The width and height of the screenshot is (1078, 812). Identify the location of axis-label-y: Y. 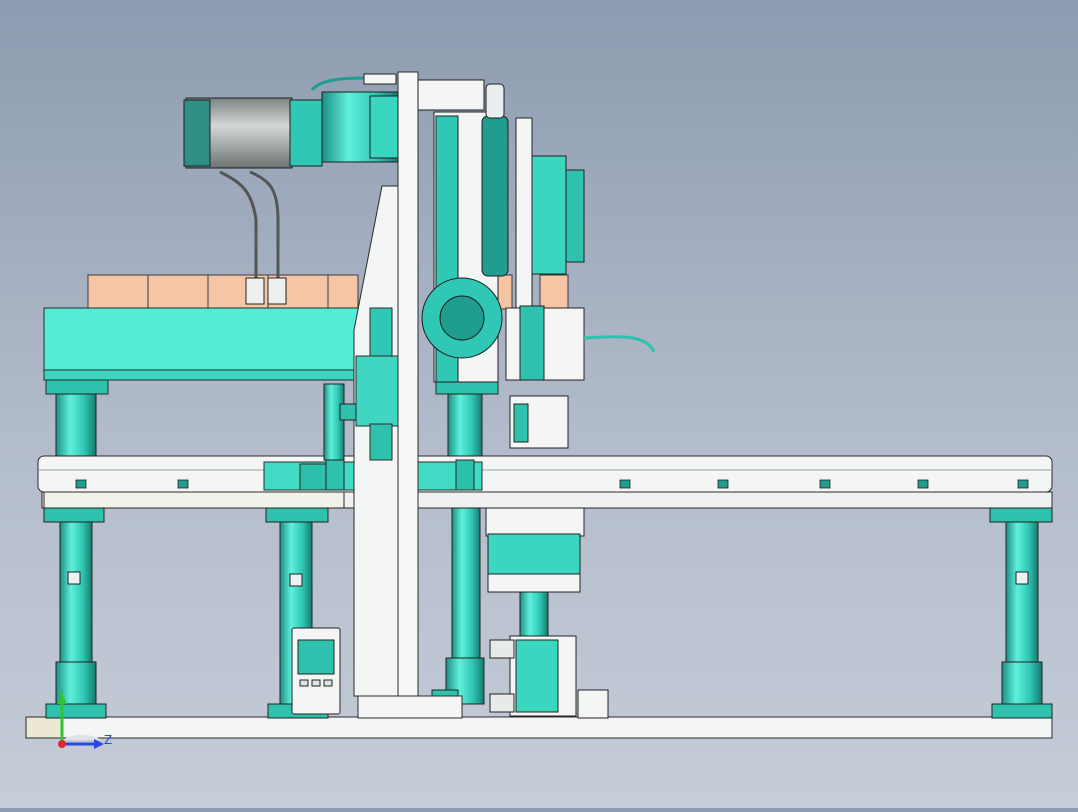
(60, 696).